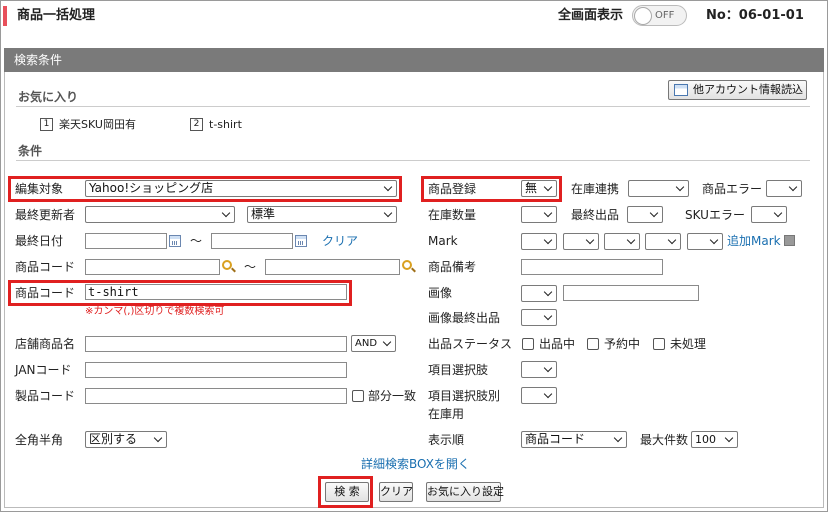 This screenshot has height=512, width=828. Describe the element at coordinates (332, 267) in the screenshot. I see `product-code-to-input` at that location.